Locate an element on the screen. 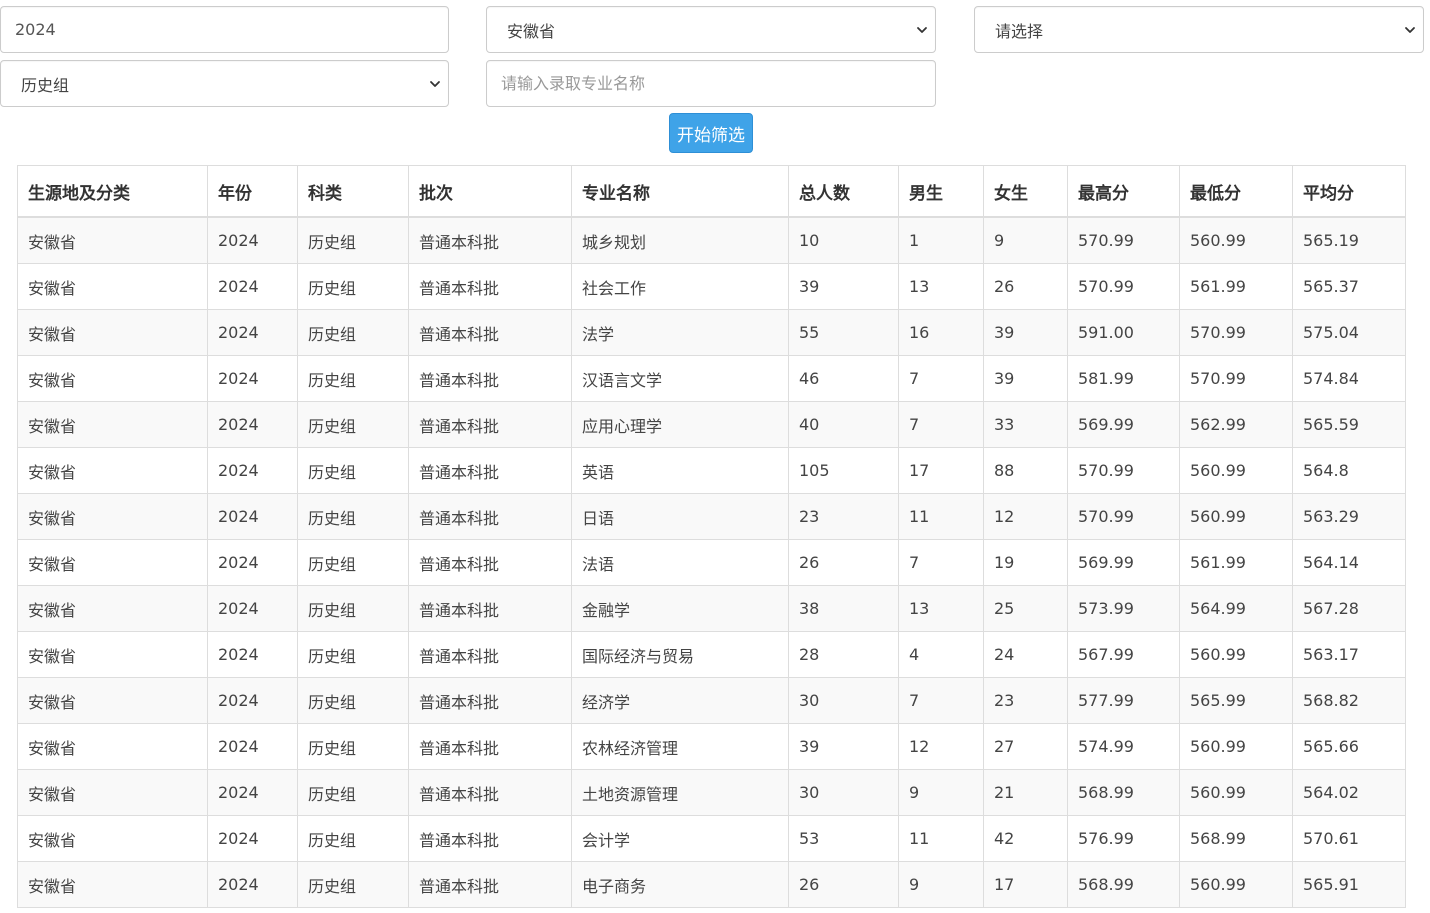 The width and height of the screenshot is (1430, 913). total-cell: 23 is located at coordinates (843, 516).